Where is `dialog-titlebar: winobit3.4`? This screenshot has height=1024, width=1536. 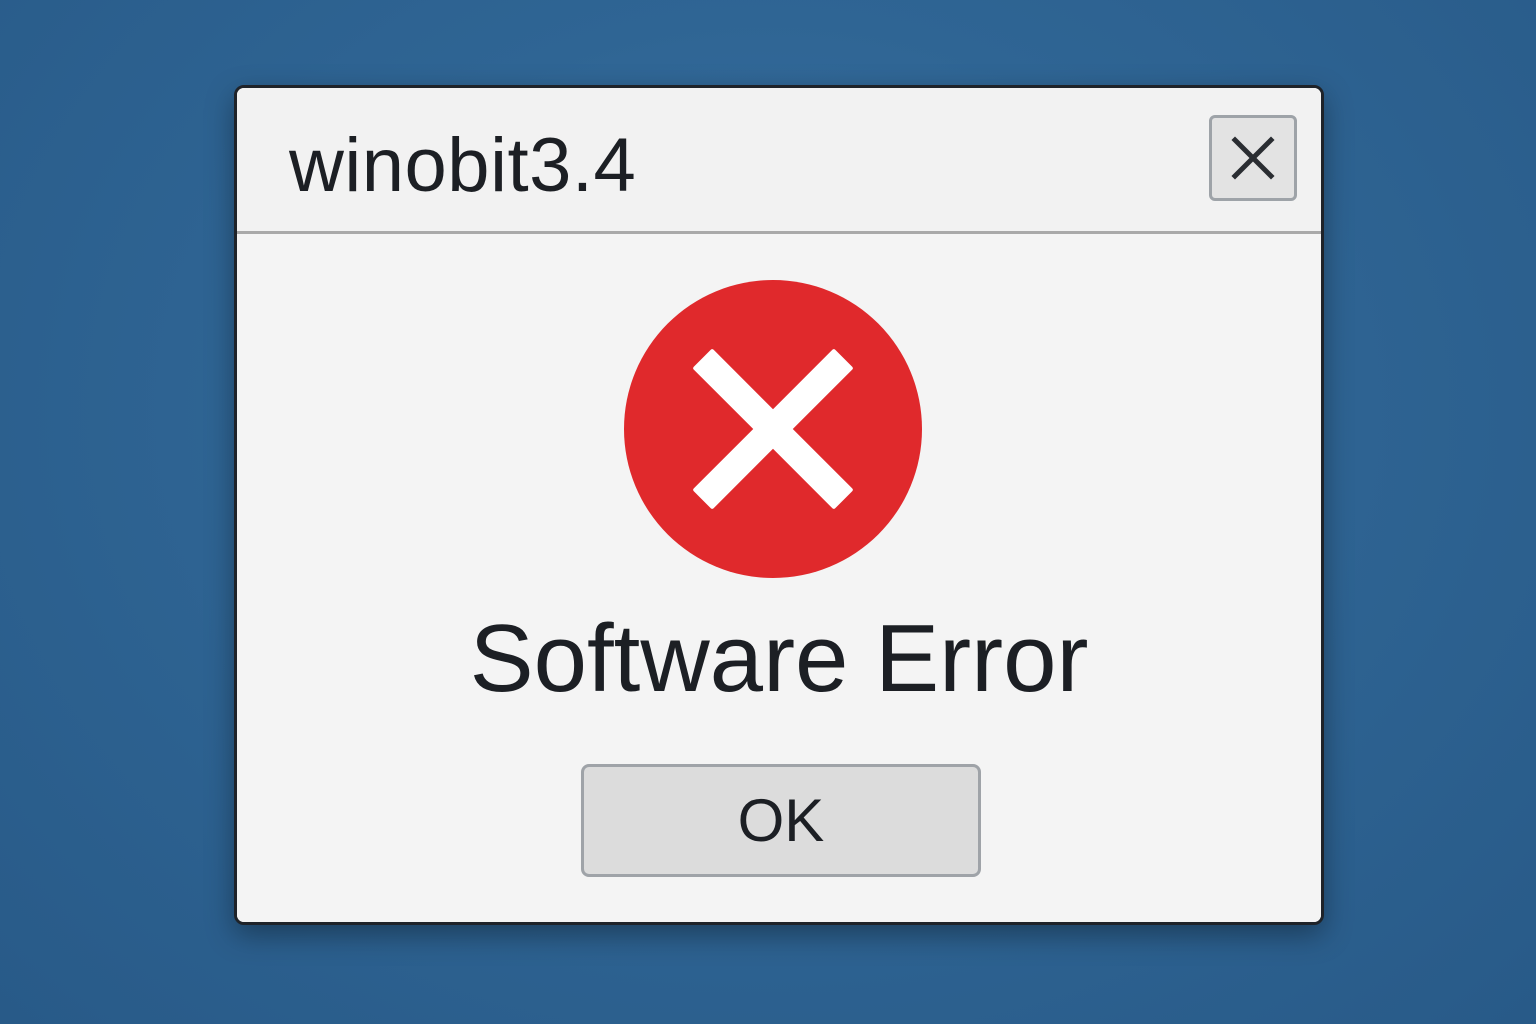 dialog-titlebar: winobit3.4 is located at coordinates (779, 161).